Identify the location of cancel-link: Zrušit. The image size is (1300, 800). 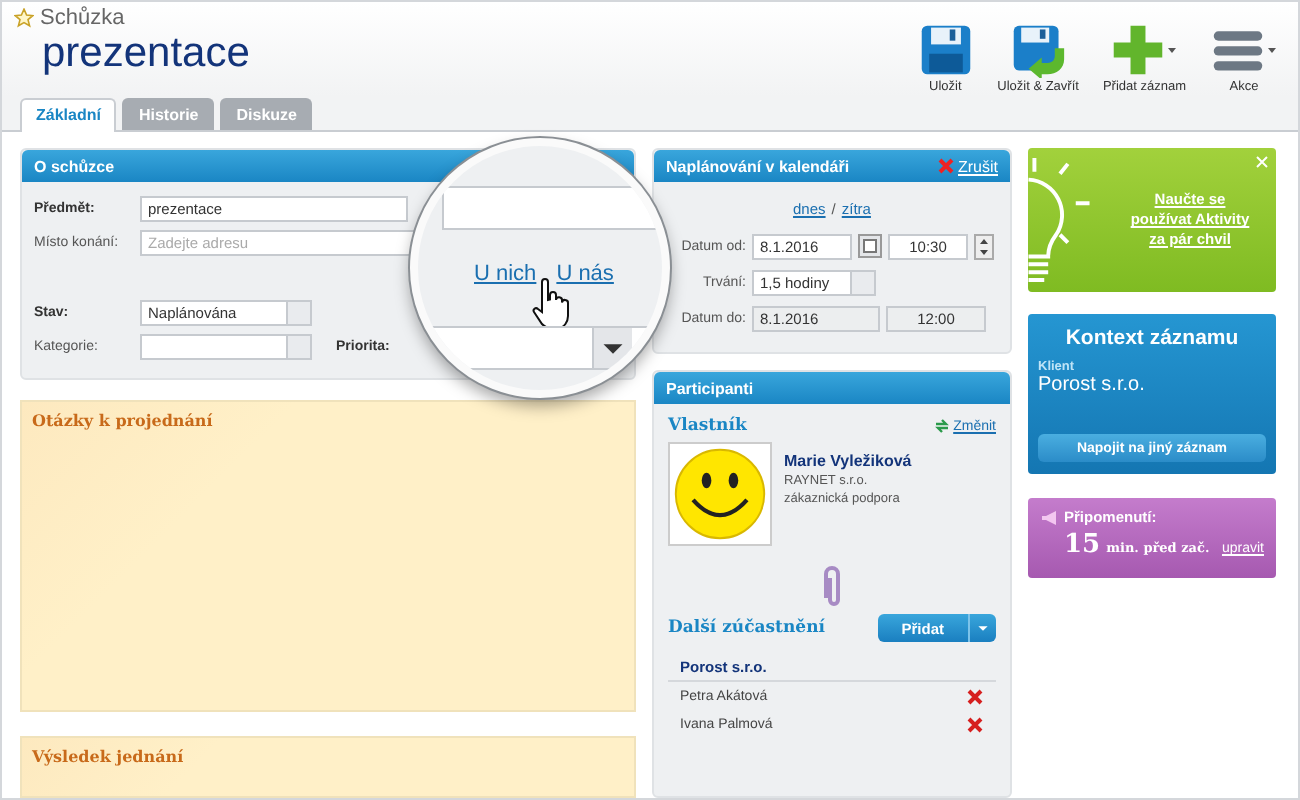
(978, 166).